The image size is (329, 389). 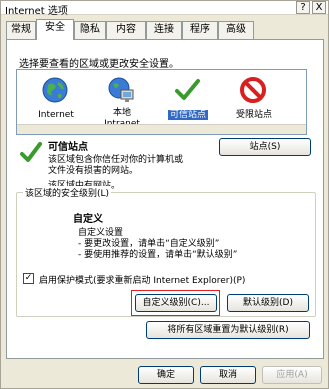 What do you see at coordinates (253, 90) in the screenshot?
I see `restricted-icon` at bounding box center [253, 90].